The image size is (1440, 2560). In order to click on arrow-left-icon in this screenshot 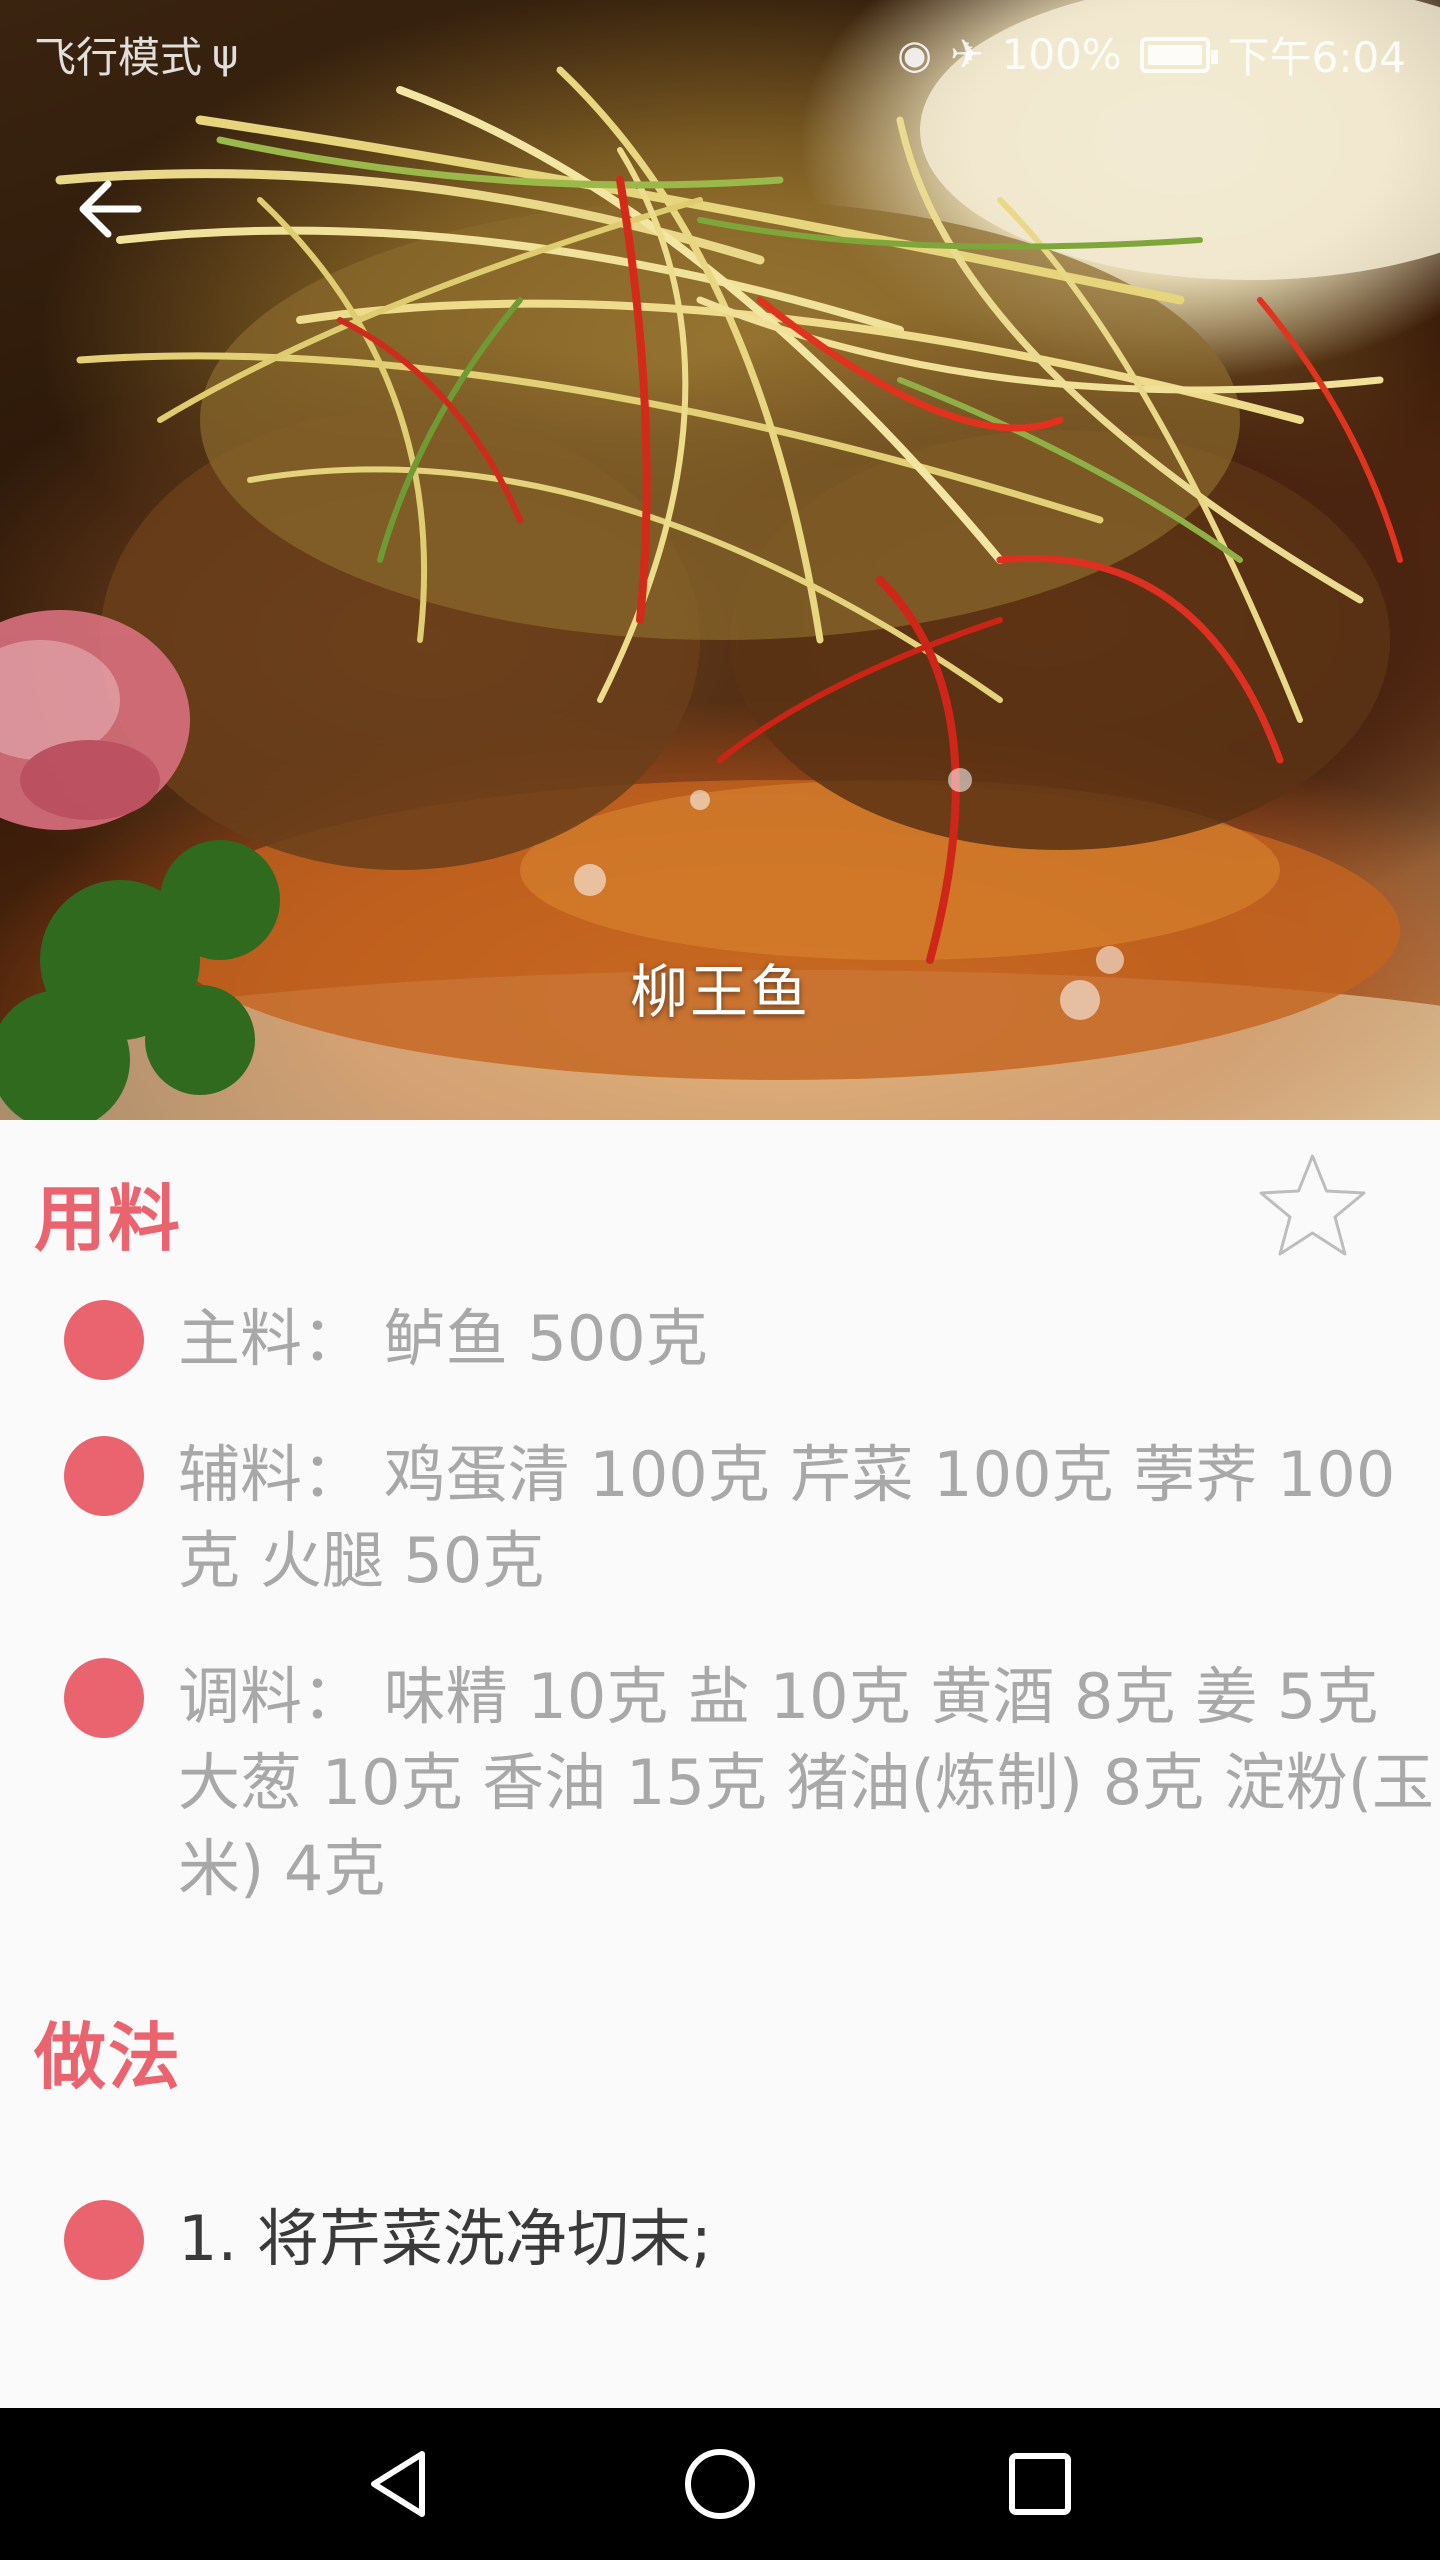, I will do `click(110, 209)`.